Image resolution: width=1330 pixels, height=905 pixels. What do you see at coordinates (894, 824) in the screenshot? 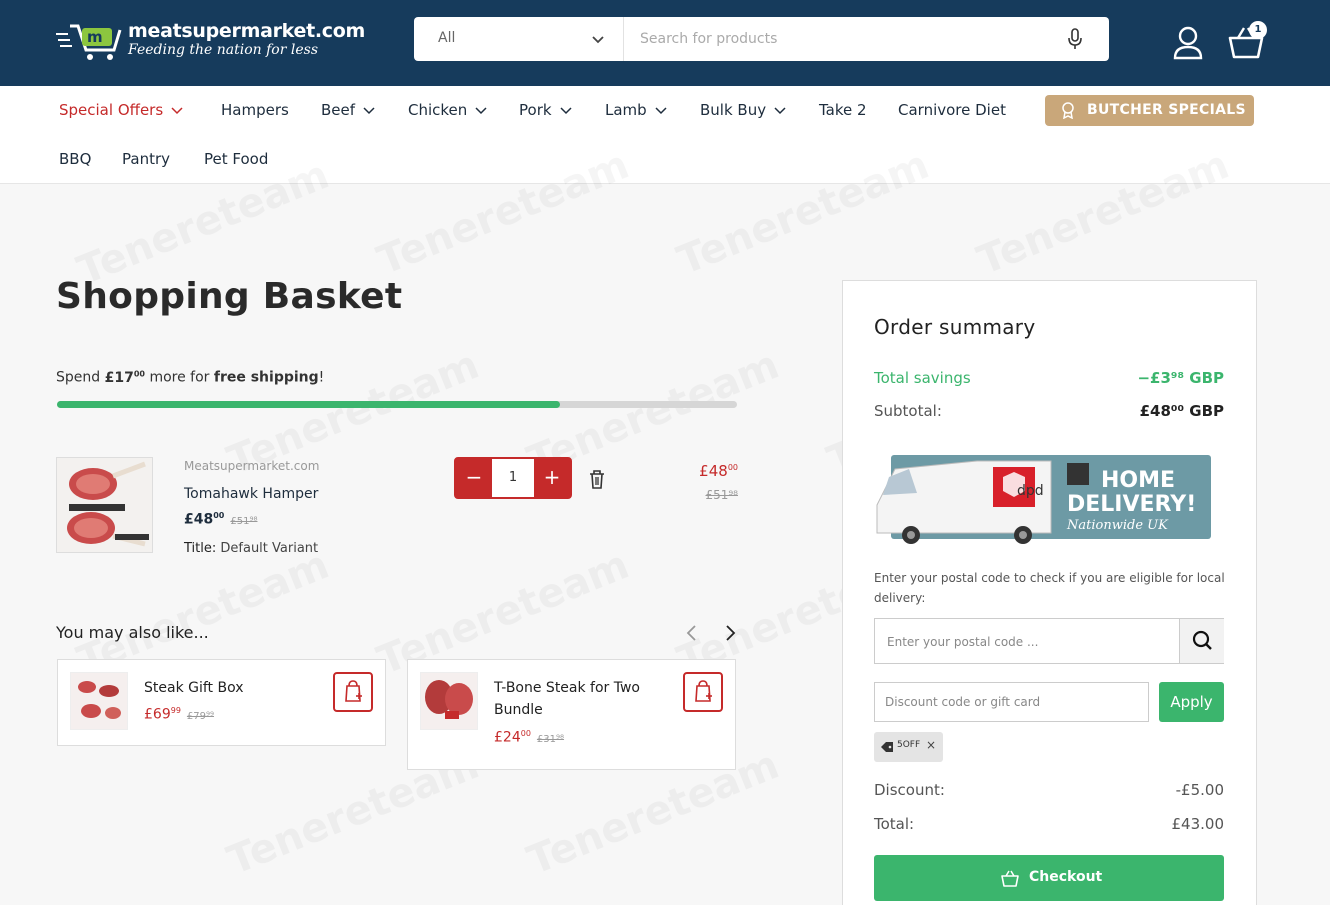
I see `total-label: Total:` at bounding box center [894, 824].